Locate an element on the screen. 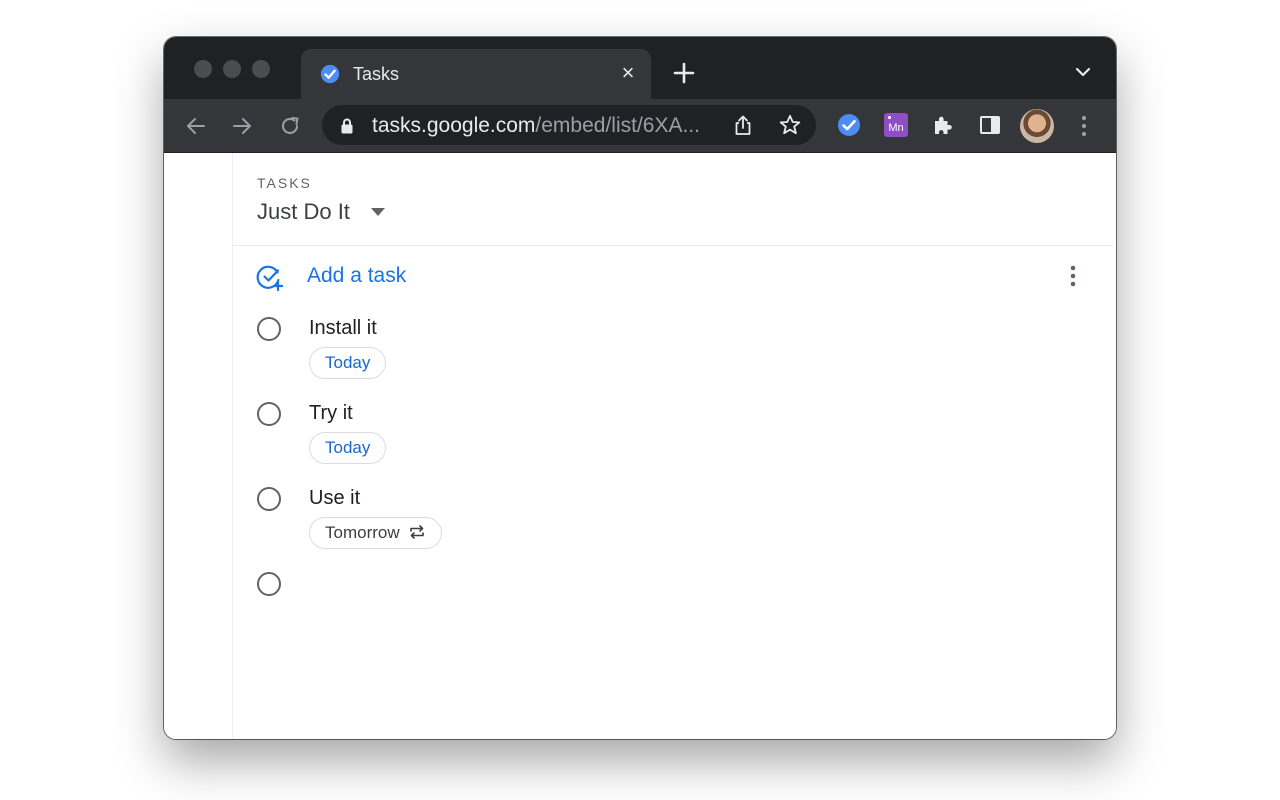  puzzle-extension-icon is located at coordinates (943, 125).